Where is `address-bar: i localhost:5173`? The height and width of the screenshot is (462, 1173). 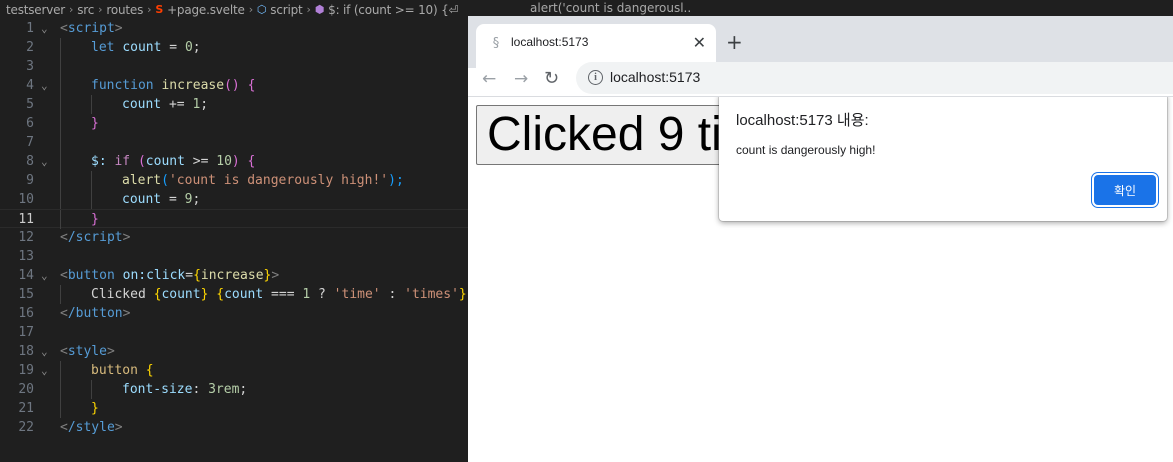 address-bar: i localhost:5173 is located at coordinates (874, 78).